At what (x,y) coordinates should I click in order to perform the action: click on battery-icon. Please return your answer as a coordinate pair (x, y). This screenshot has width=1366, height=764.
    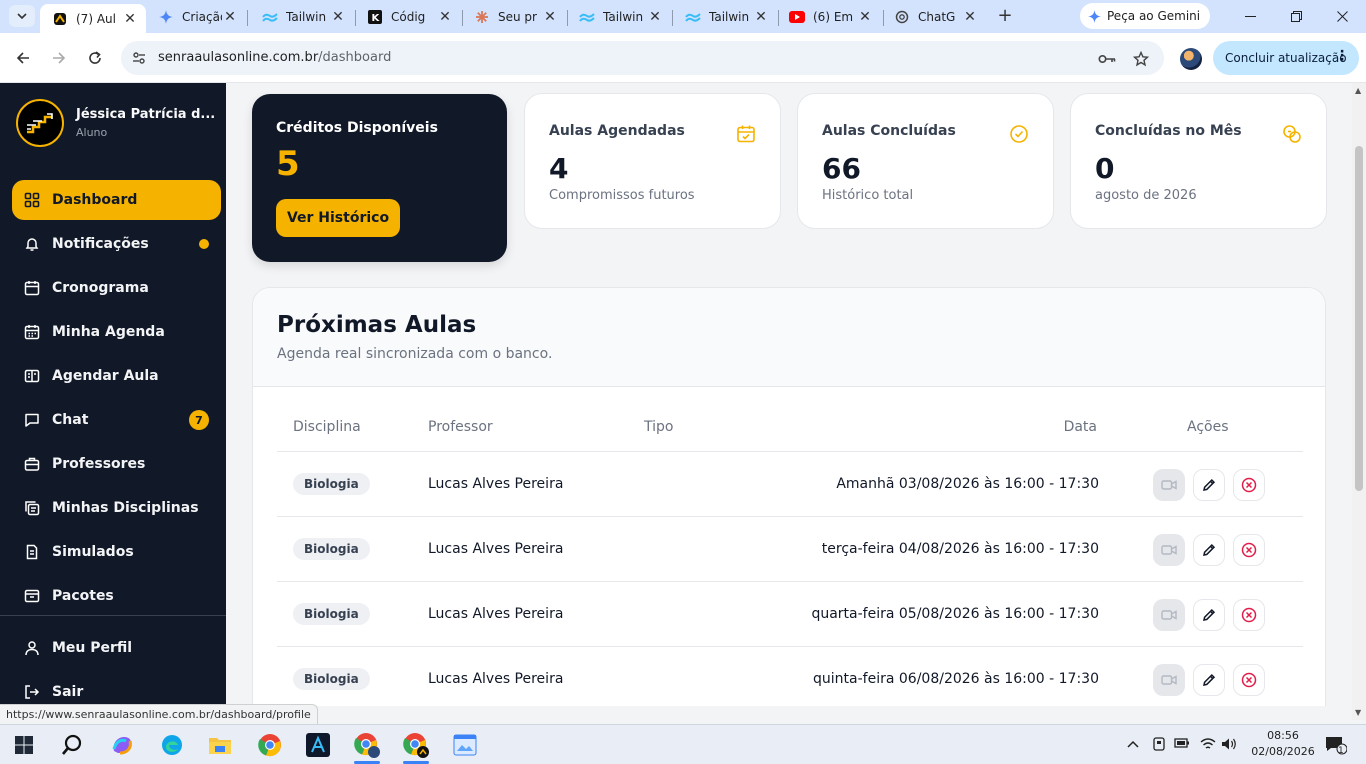
    Looking at the image, I should click on (1182, 745).